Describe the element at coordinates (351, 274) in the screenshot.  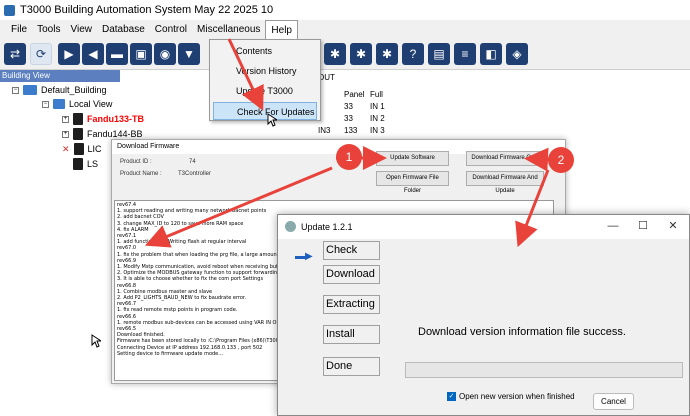
I see `step-download: Download` at that location.